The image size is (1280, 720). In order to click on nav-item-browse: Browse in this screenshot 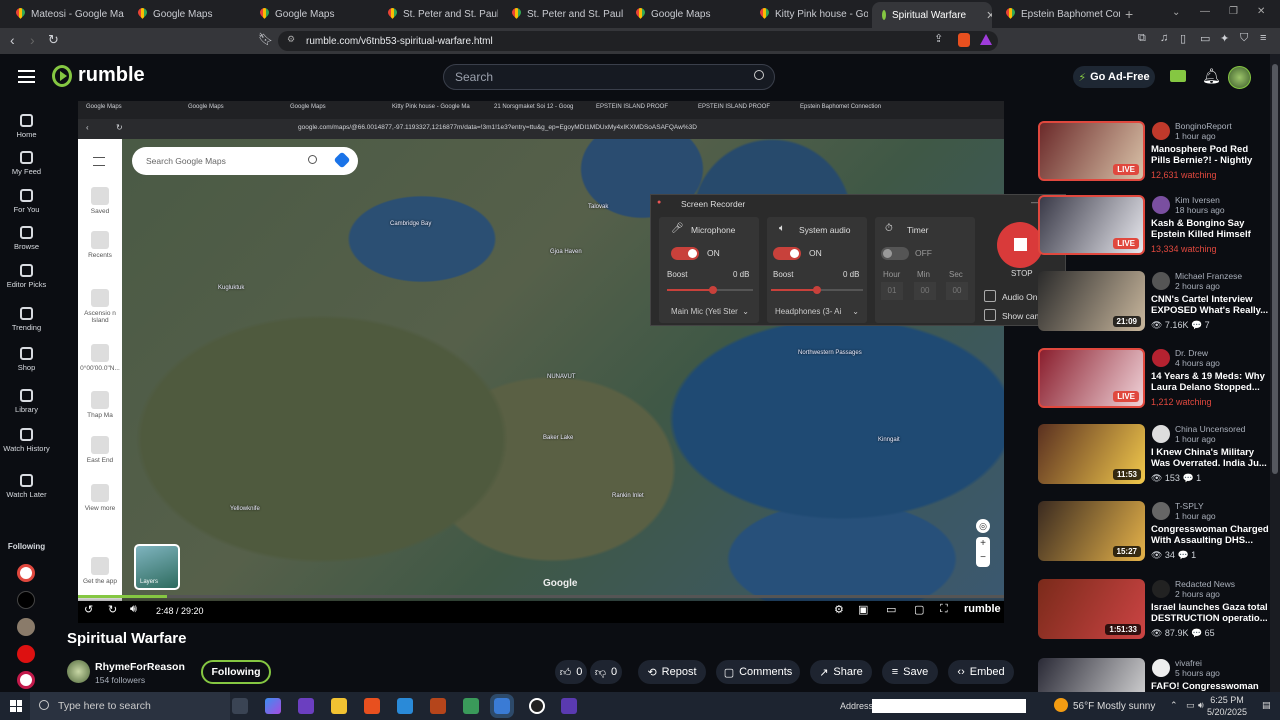, I will do `click(26, 238)`.